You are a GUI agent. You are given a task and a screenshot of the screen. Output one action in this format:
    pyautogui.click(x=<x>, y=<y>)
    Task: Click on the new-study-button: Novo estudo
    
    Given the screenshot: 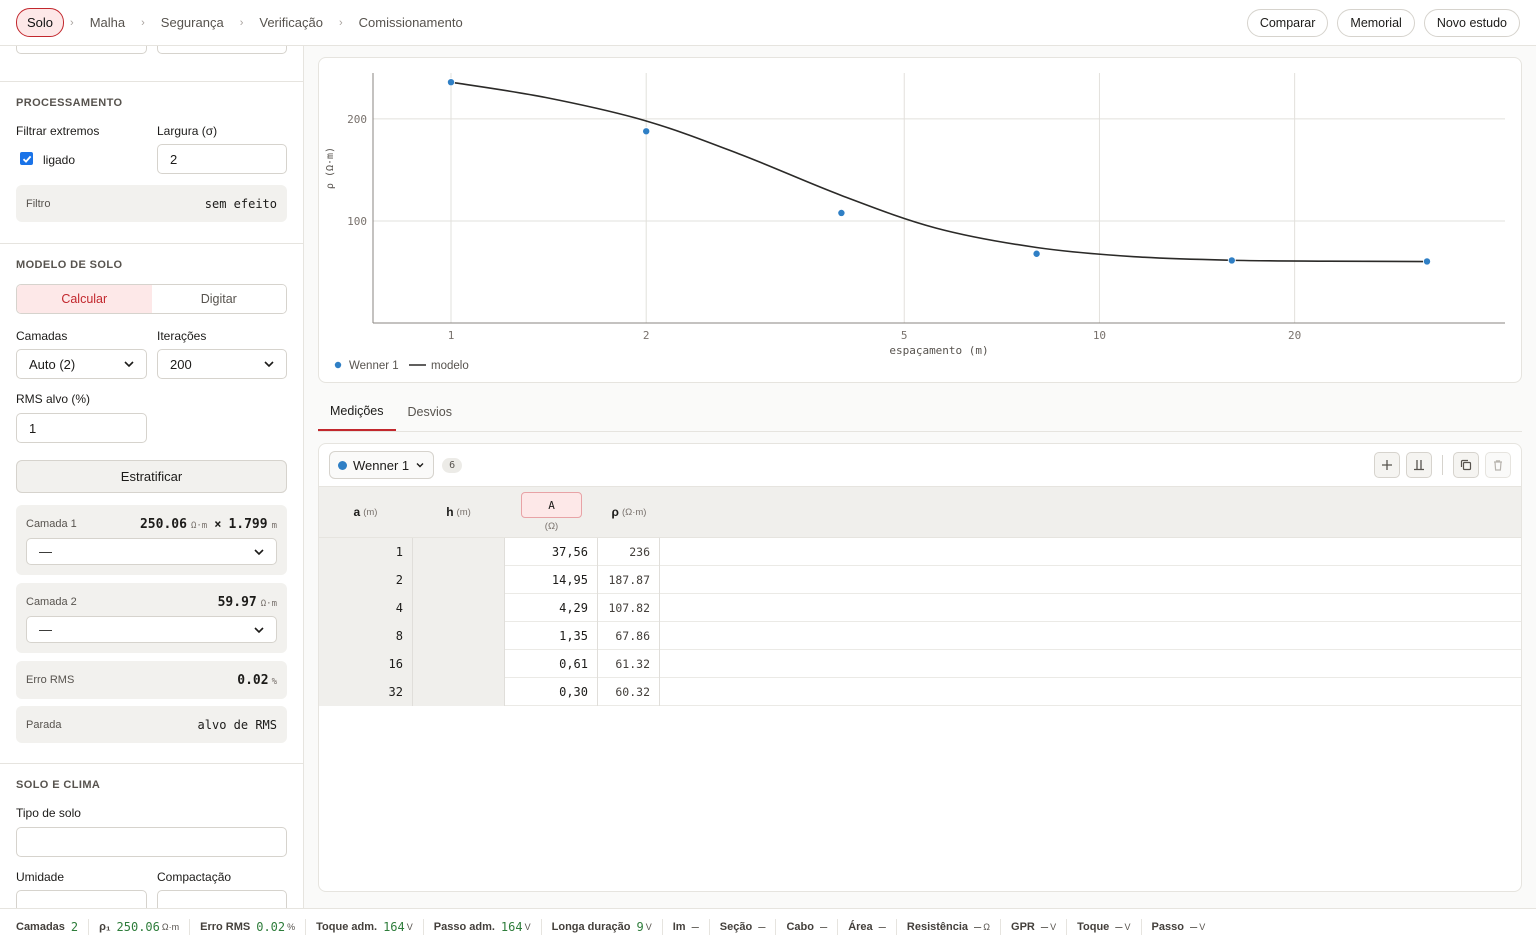 What is the action you would take?
    pyautogui.click(x=1471, y=22)
    